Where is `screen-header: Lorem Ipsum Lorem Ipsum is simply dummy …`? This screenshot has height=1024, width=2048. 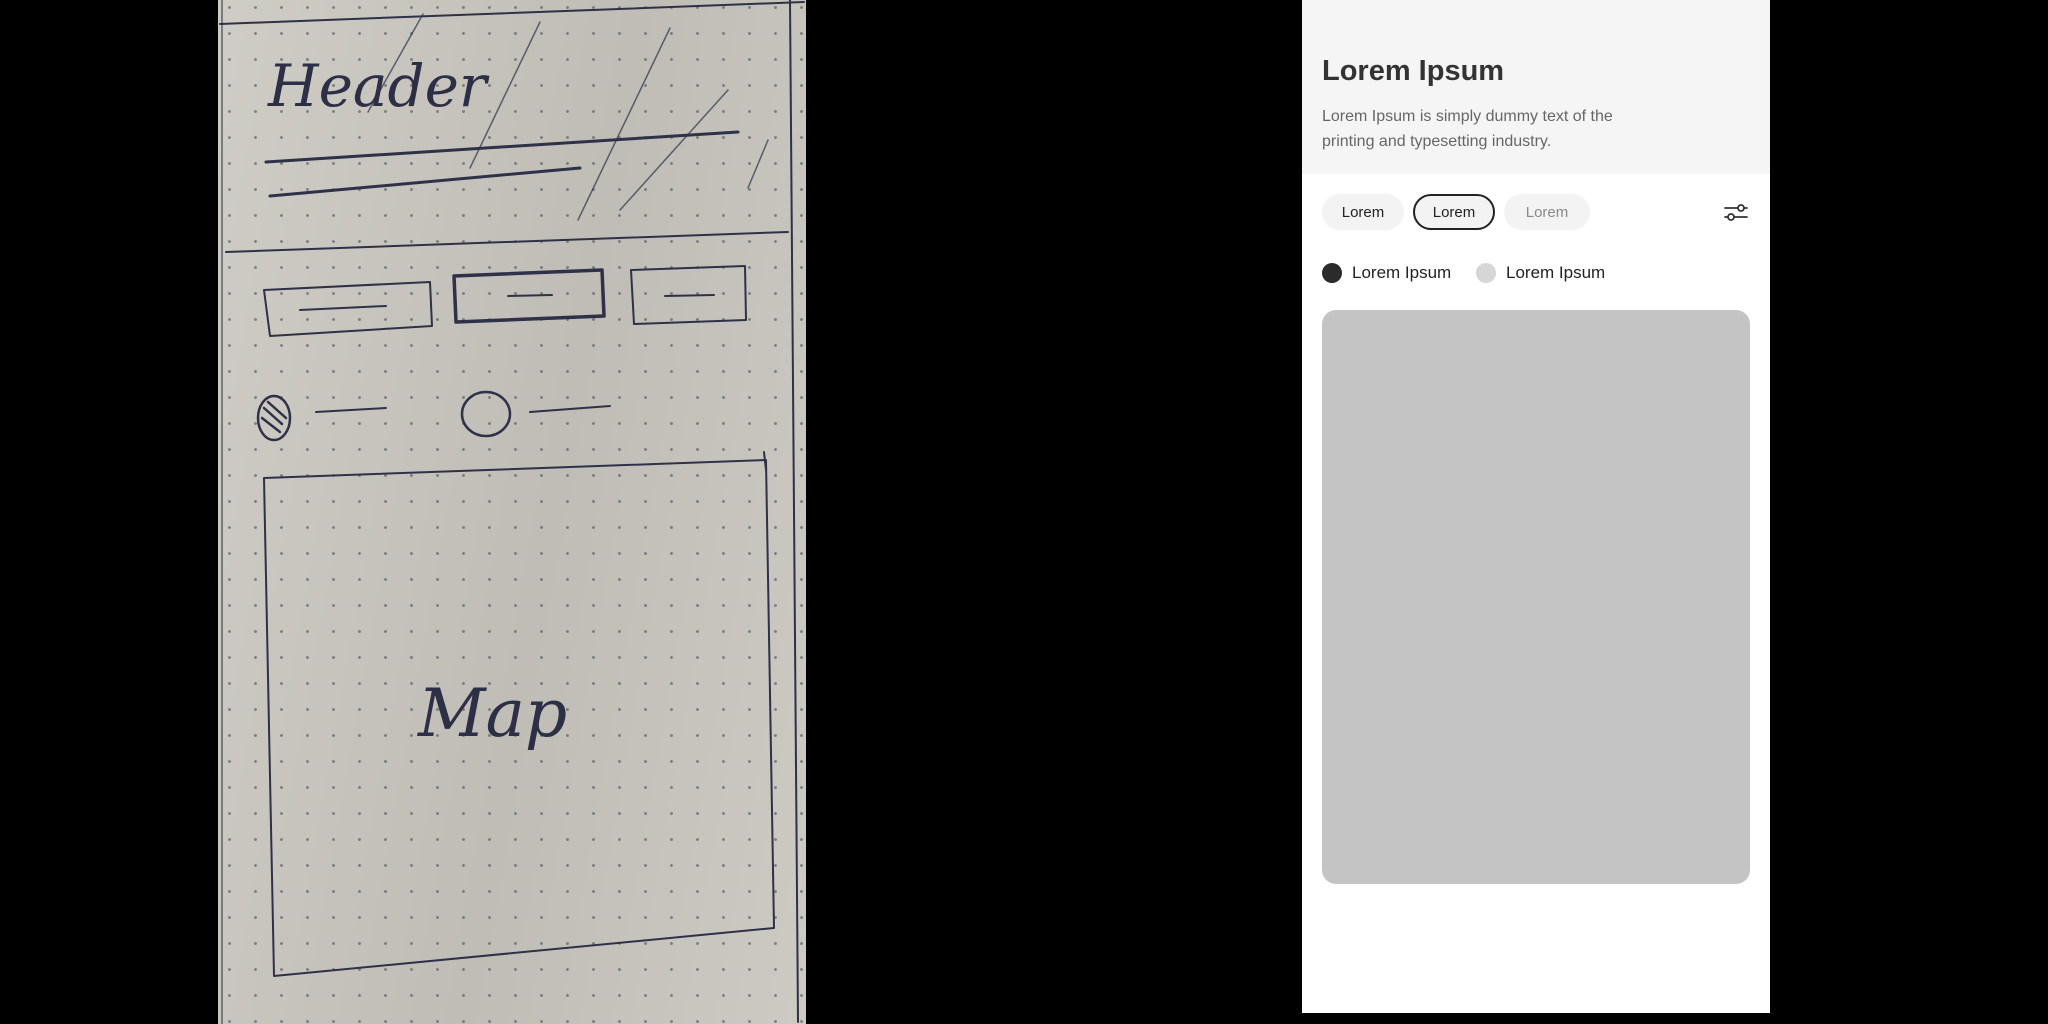 screen-header: Lorem Ipsum Lorem Ipsum is simply dummy … is located at coordinates (1536, 87).